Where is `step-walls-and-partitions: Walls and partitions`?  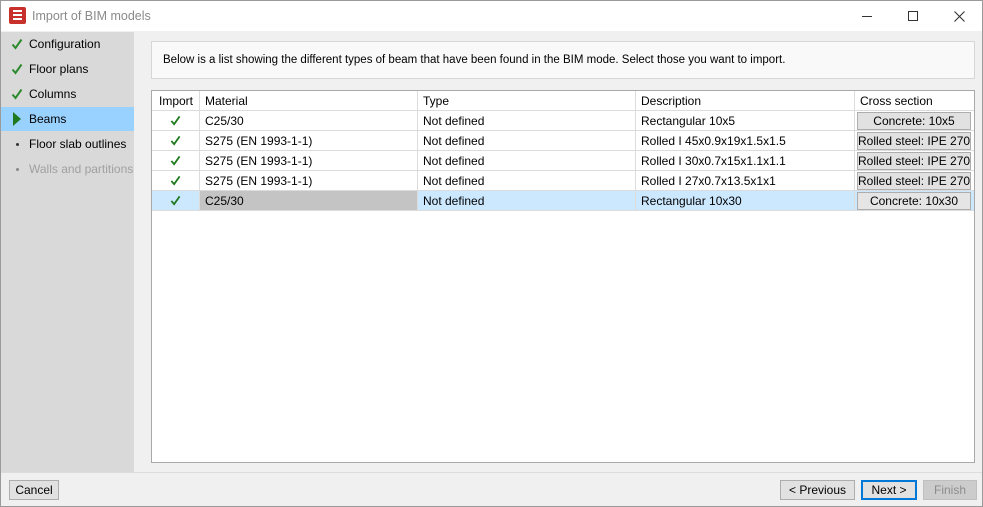 step-walls-and-partitions: Walls and partitions is located at coordinates (67, 169).